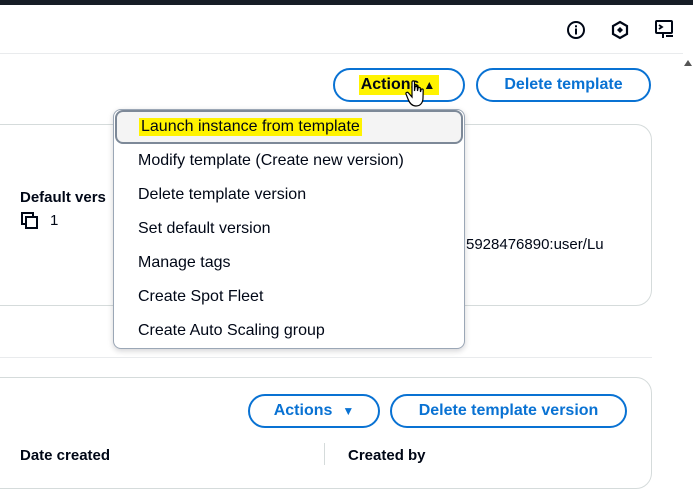 The image size is (693, 489). I want to click on default-version-value: 1, so click(54, 220).